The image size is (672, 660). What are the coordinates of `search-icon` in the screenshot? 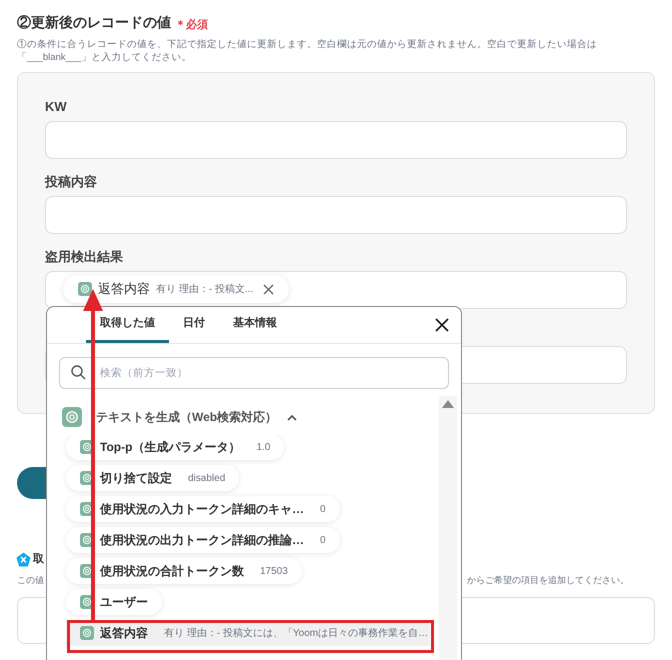 It's located at (78, 372).